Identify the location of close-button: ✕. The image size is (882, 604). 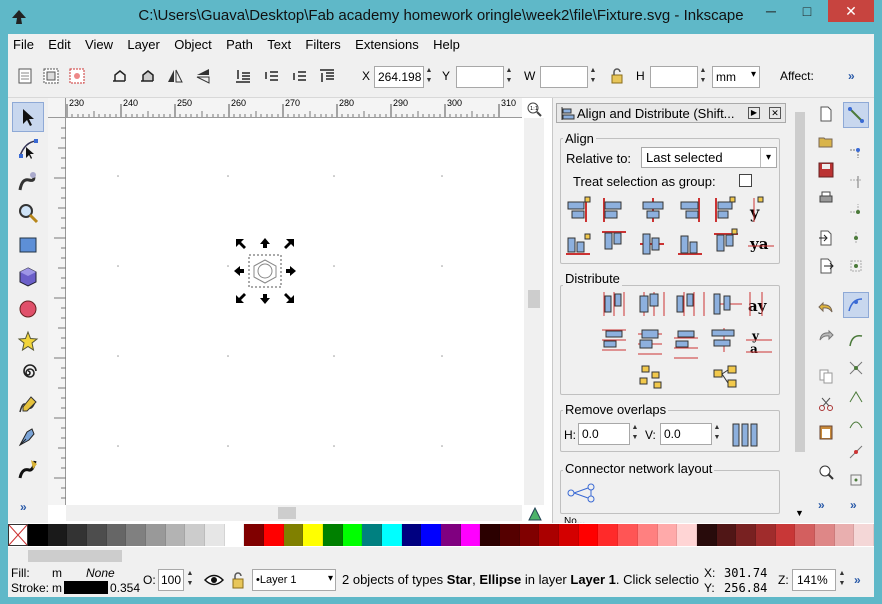
(851, 11).